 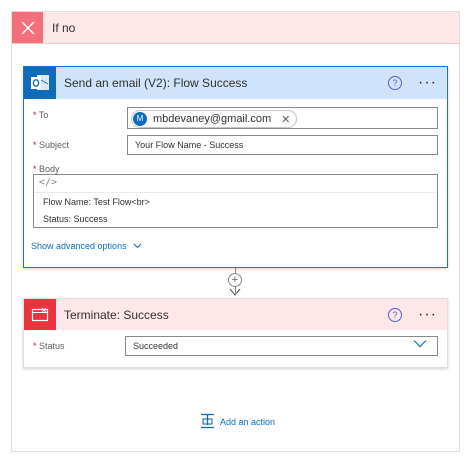 What do you see at coordinates (40, 83) in the screenshot?
I see `outlook-icon` at bounding box center [40, 83].